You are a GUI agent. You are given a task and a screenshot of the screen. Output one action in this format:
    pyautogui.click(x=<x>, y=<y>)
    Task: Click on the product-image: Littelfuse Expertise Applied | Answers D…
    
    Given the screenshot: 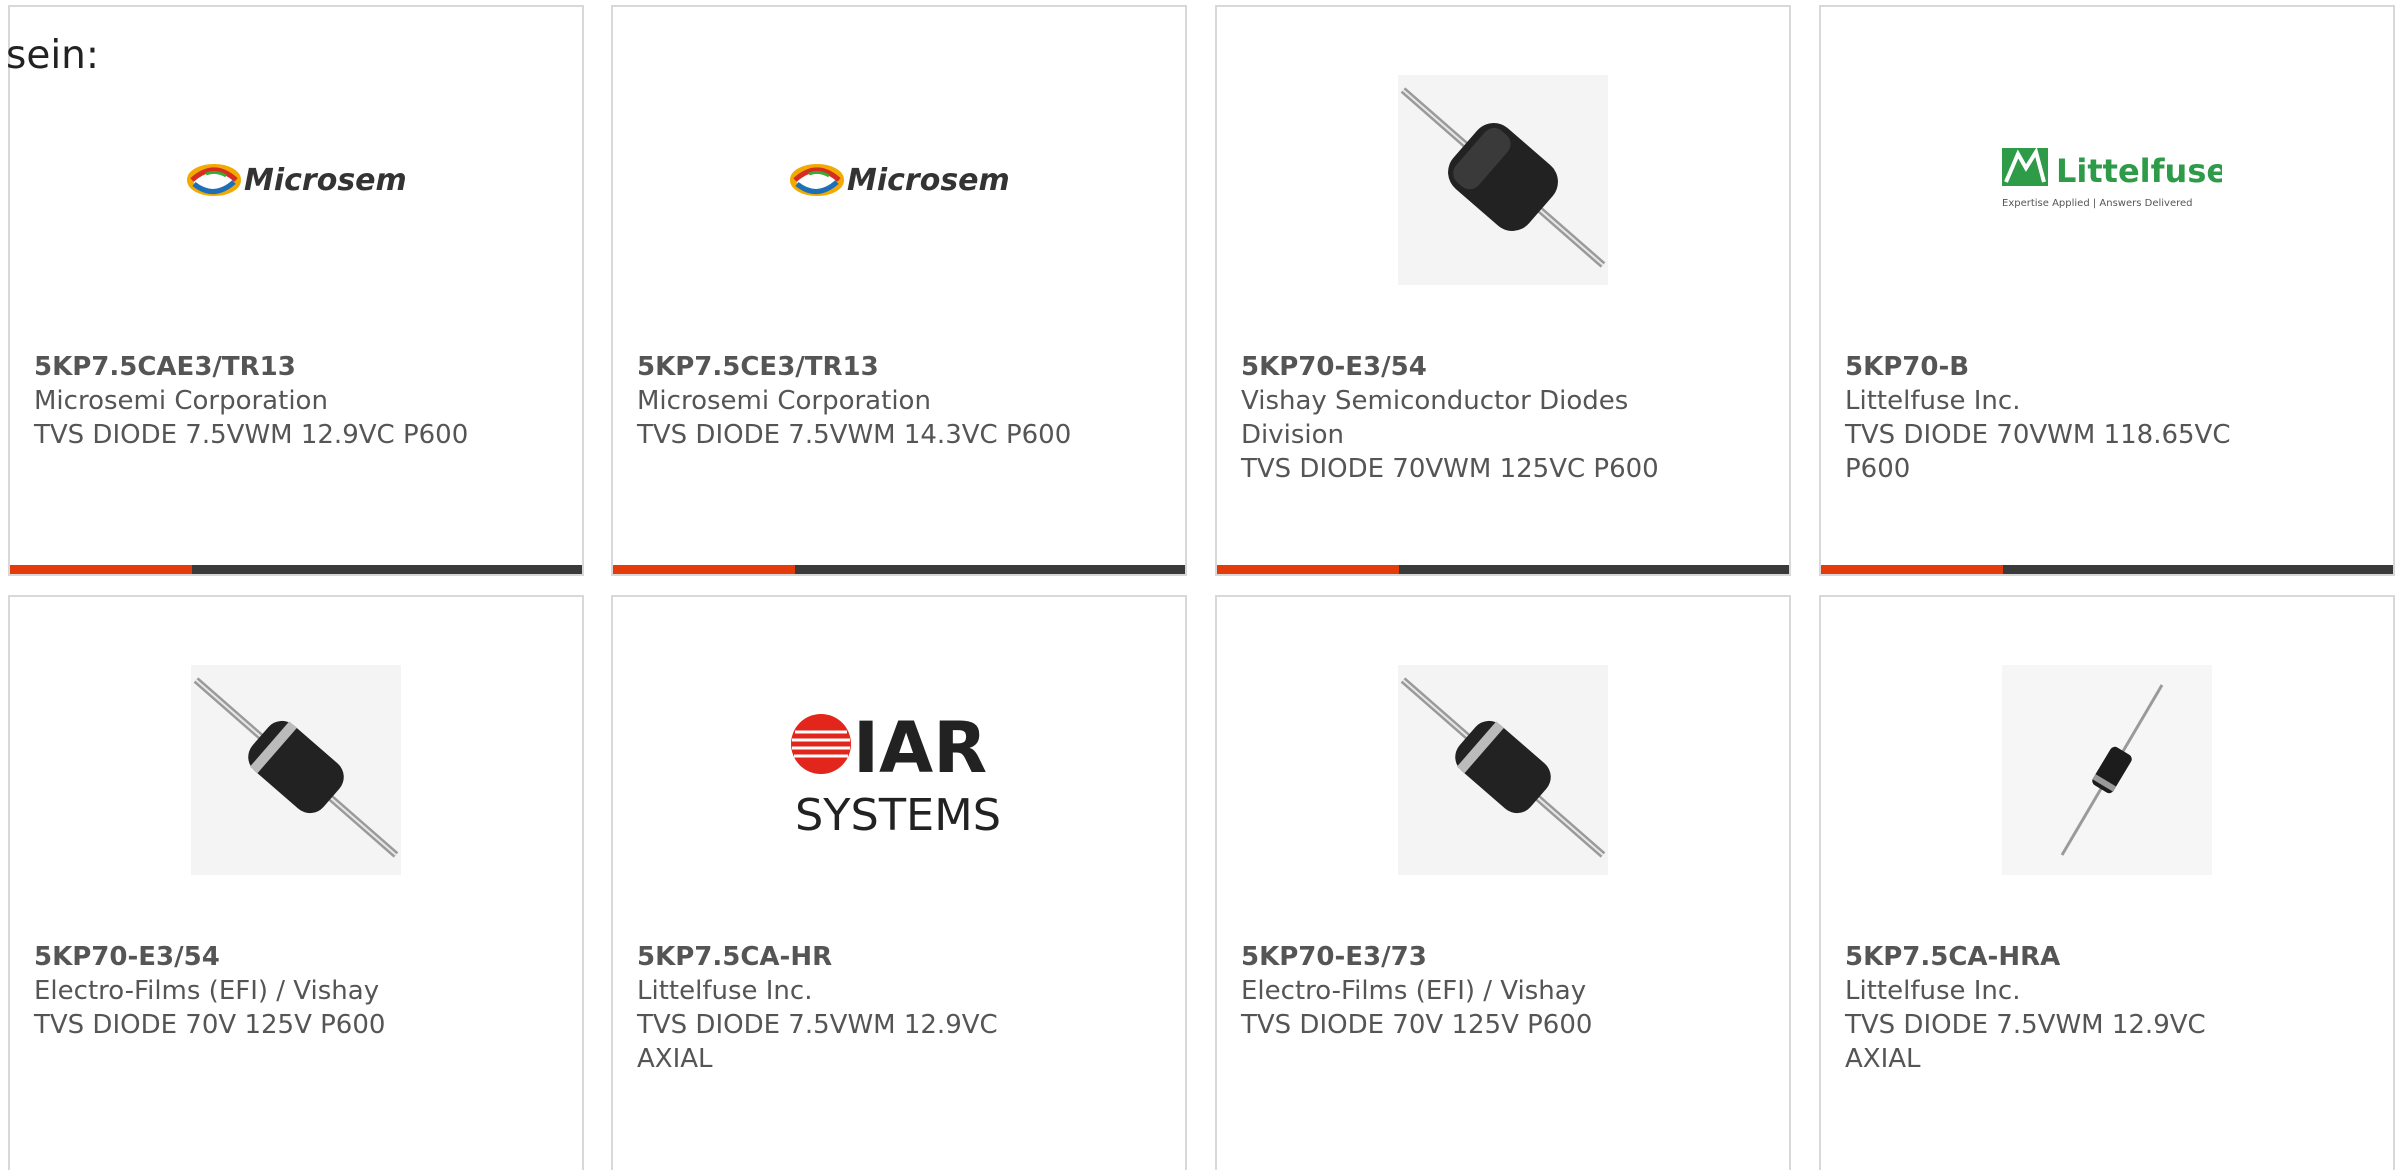 What is the action you would take?
    pyautogui.click(x=2107, y=180)
    